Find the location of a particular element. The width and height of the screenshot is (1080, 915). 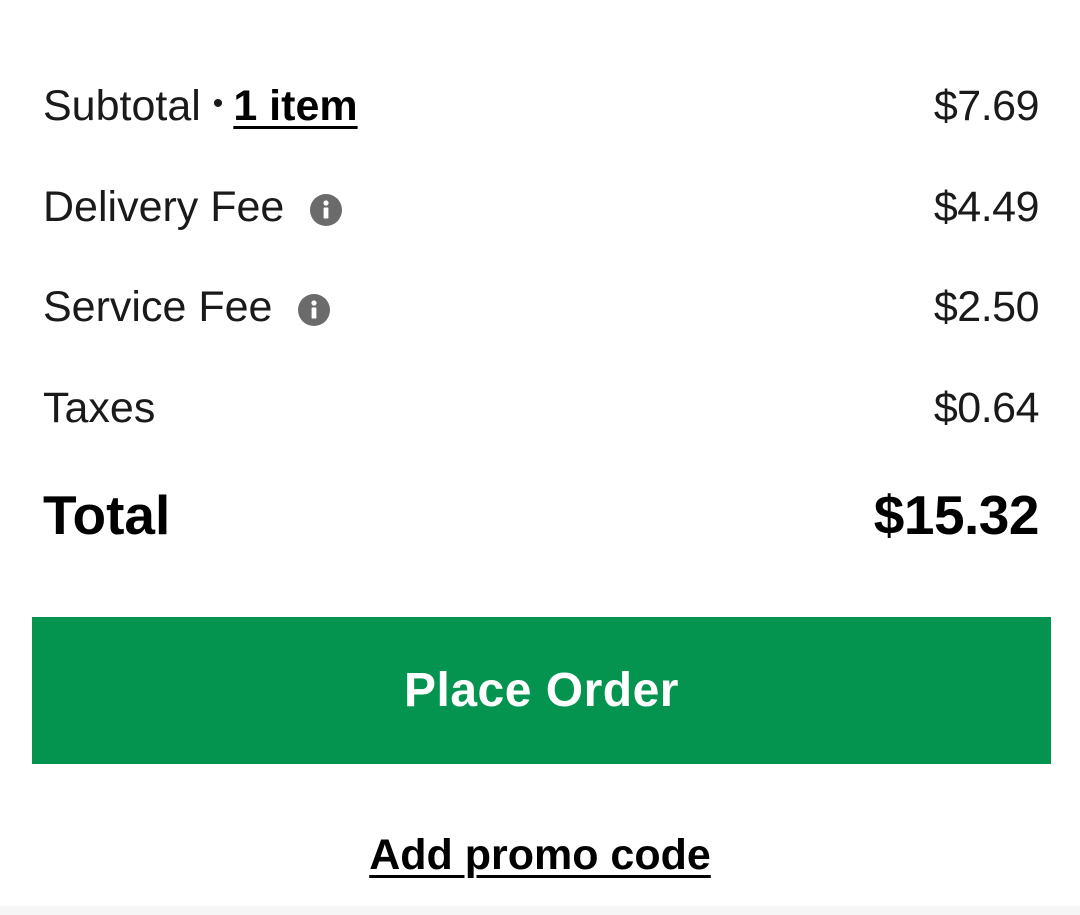

service-fee-amount: $2.50 is located at coordinates (986, 306).